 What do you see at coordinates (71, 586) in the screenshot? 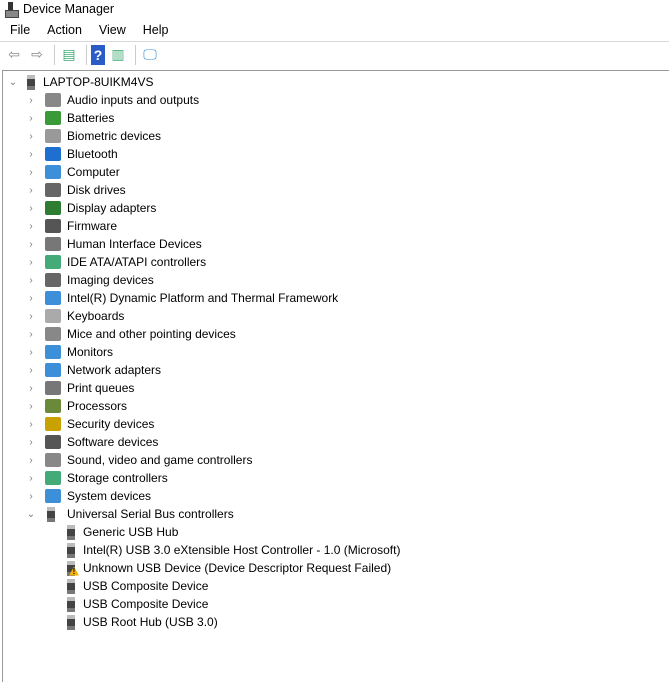
I see `usb-icon` at bounding box center [71, 586].